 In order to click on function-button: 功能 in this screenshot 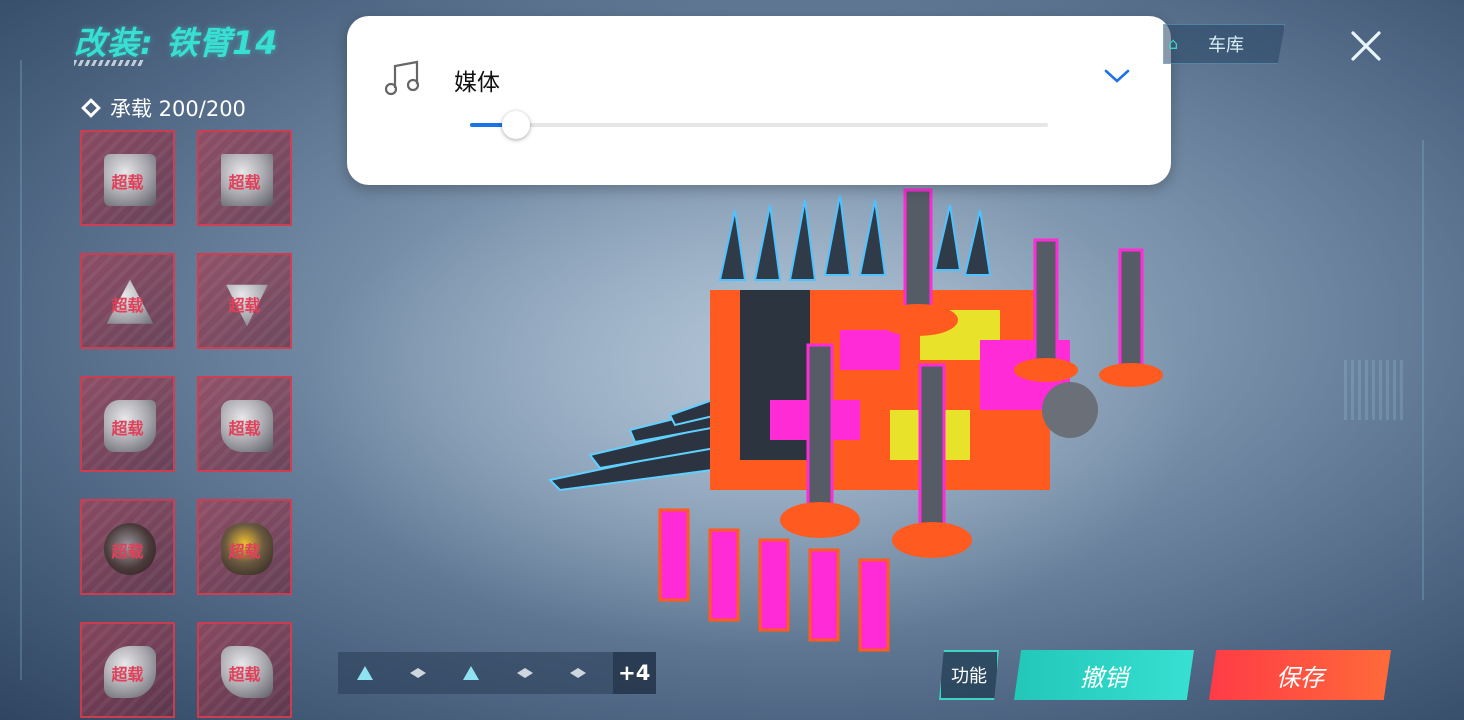, I will do `click(969, 675)`.